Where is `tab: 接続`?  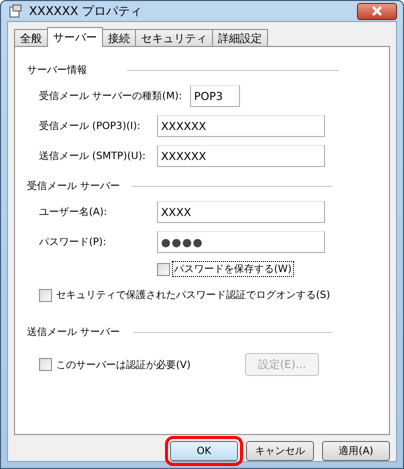 tab: 接続 is located at coordinates (119, 37).